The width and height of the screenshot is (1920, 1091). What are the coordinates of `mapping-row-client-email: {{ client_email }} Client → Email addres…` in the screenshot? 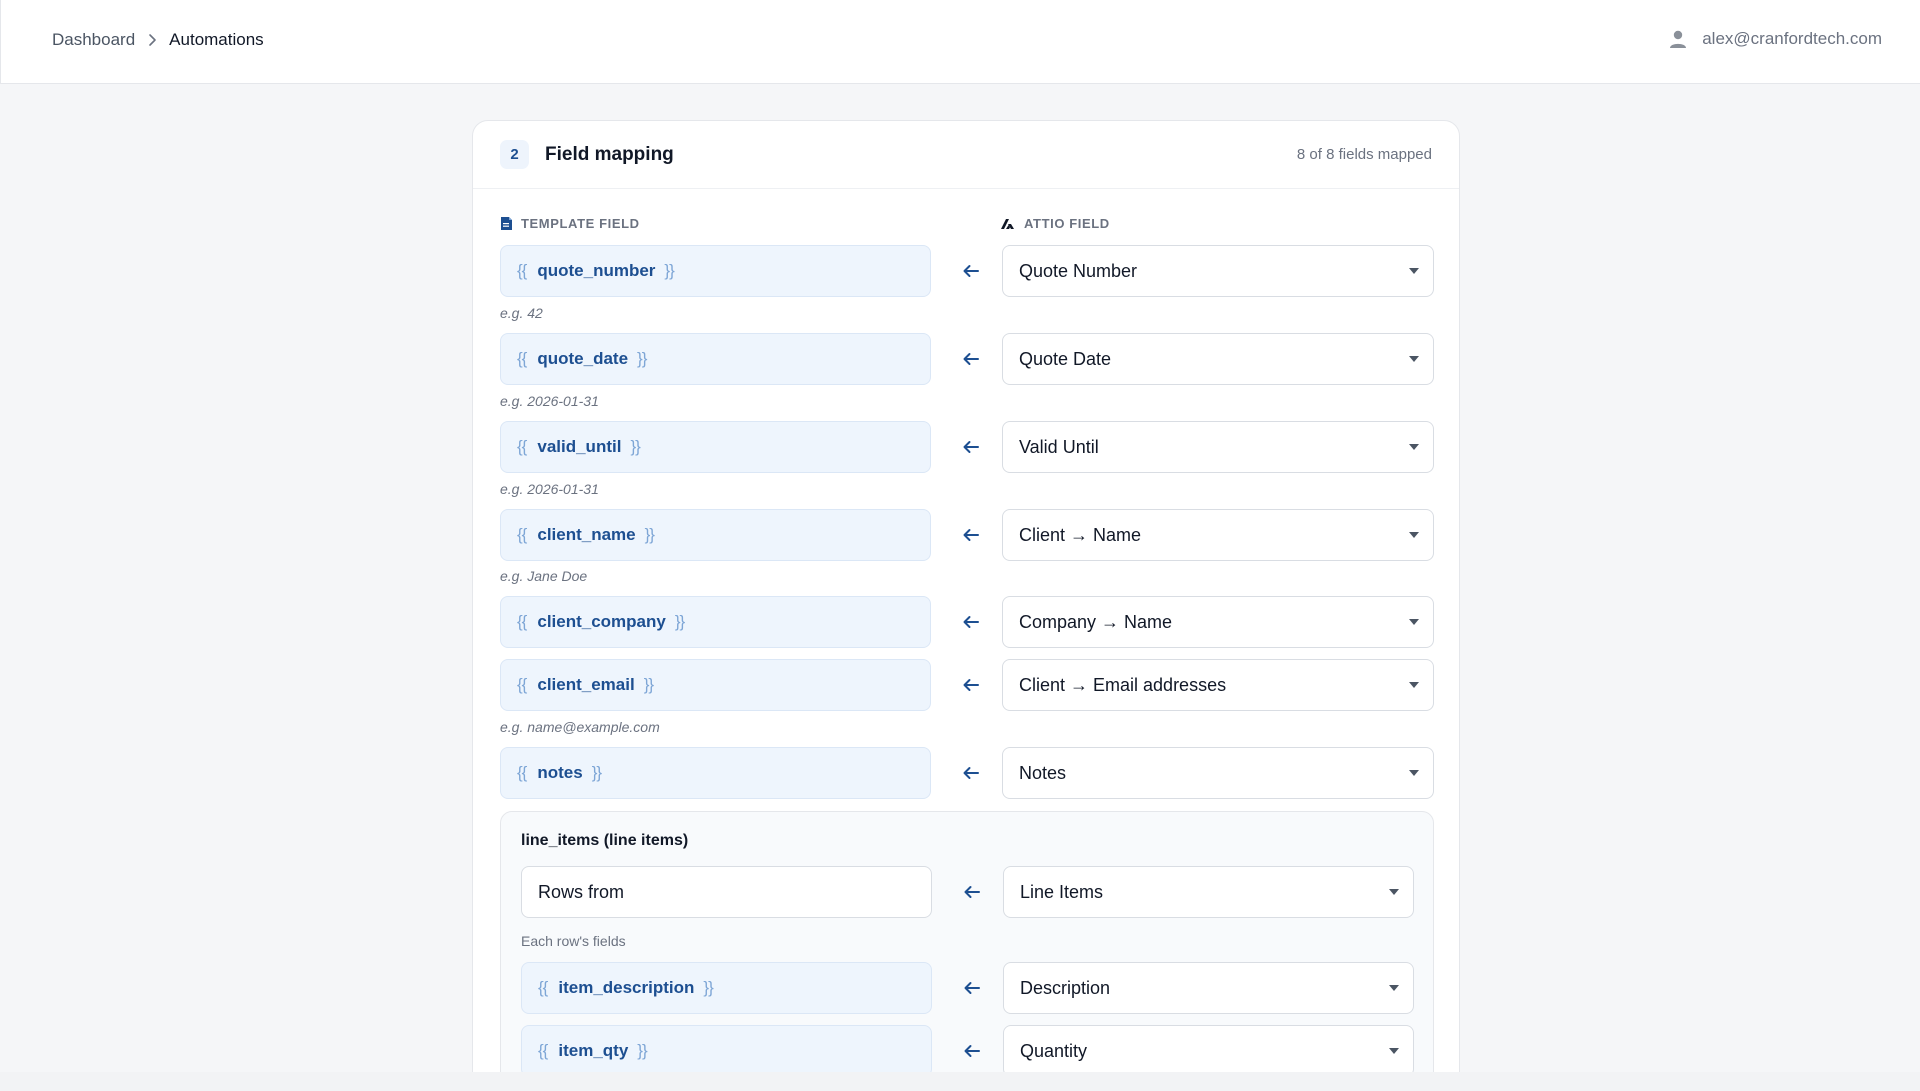 It's located at (967, 685).